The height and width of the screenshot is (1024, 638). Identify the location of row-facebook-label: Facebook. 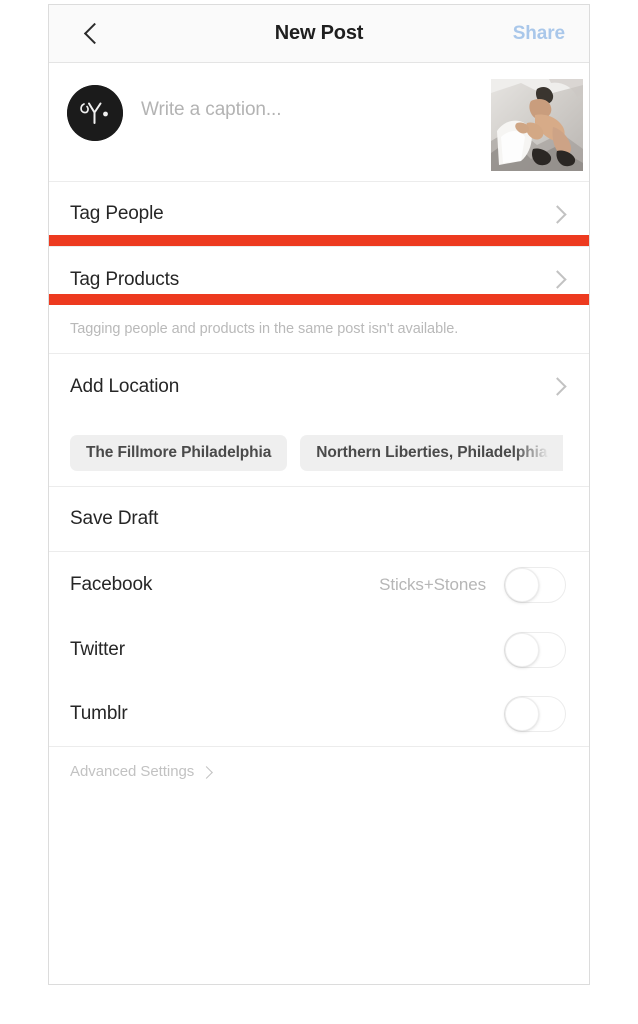
(111, 584).